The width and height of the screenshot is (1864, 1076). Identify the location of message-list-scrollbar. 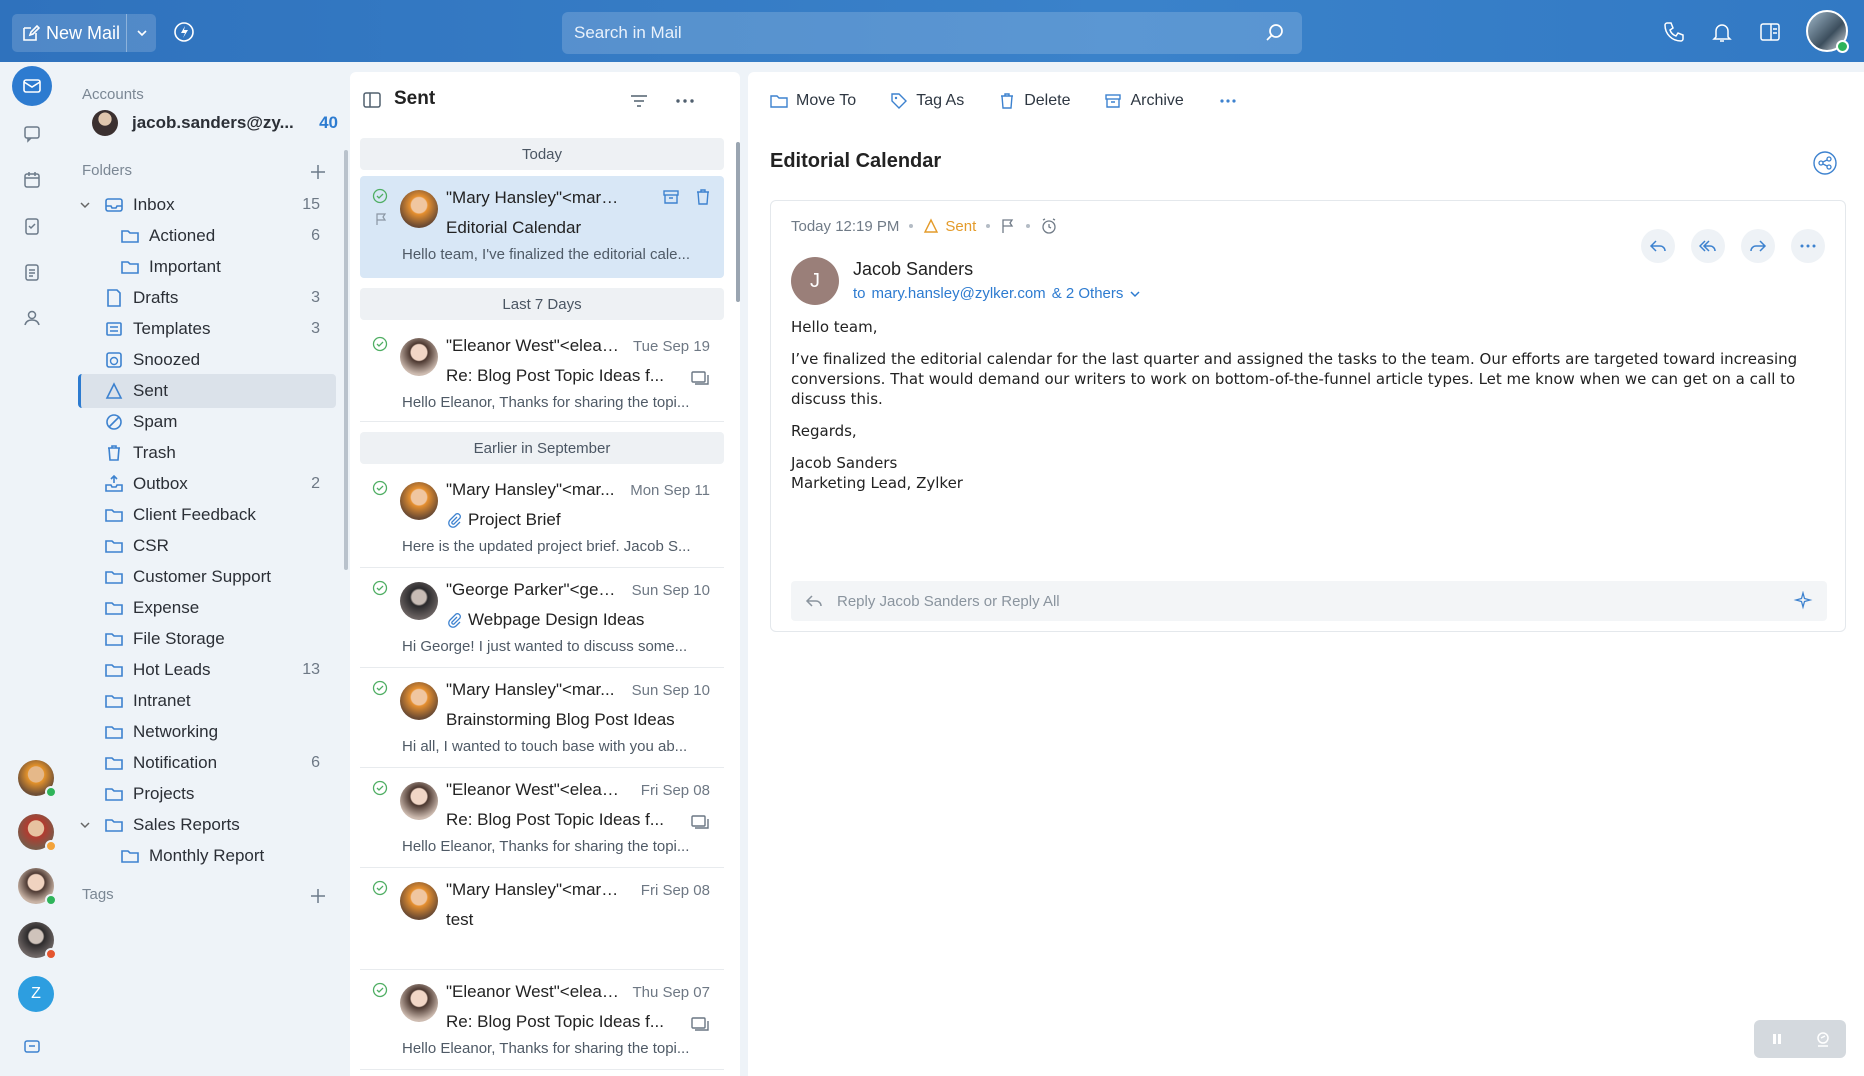
(738, 222).